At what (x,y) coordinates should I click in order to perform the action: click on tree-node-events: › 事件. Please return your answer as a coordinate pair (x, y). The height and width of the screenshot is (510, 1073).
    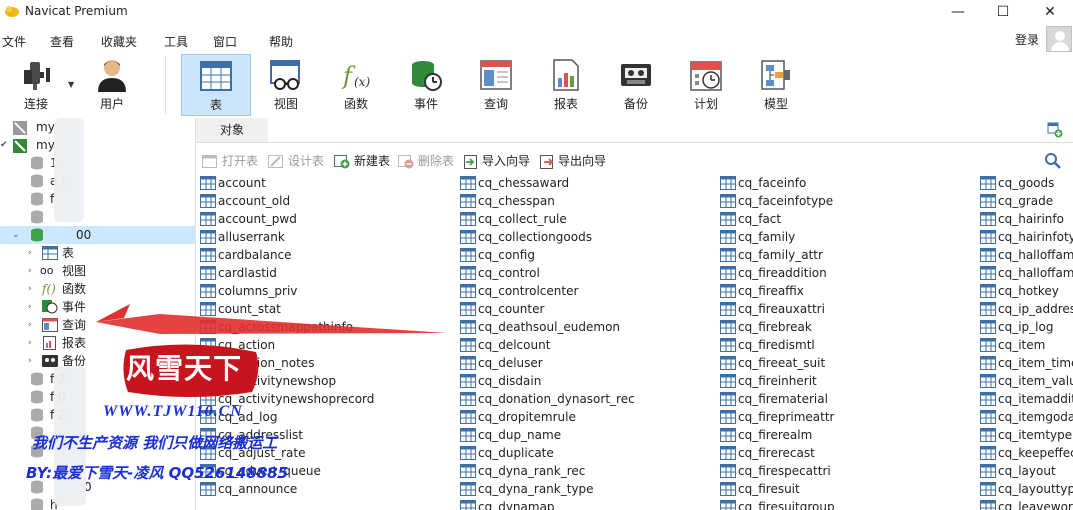
    Looking at the image, I should click on (97, 307).